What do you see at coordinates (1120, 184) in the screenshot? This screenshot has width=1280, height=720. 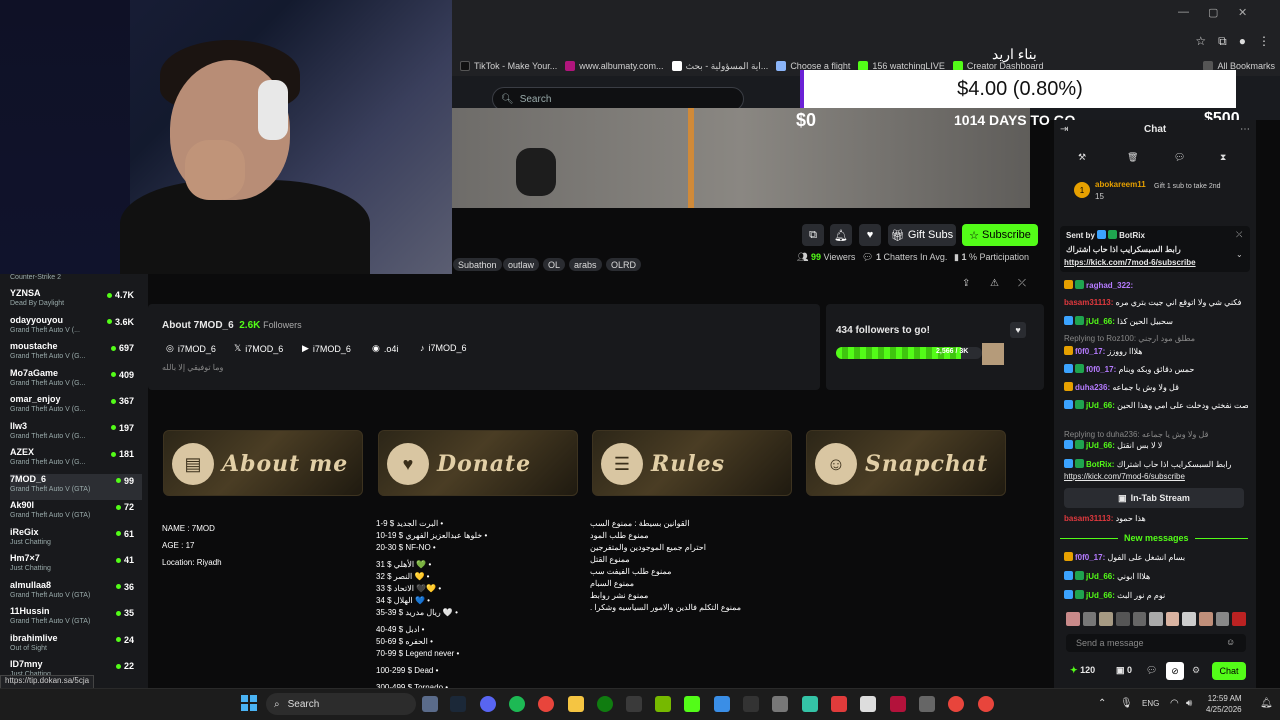 I see `top-gifter-name: abokareem11` at bounding box center [1120, 184].